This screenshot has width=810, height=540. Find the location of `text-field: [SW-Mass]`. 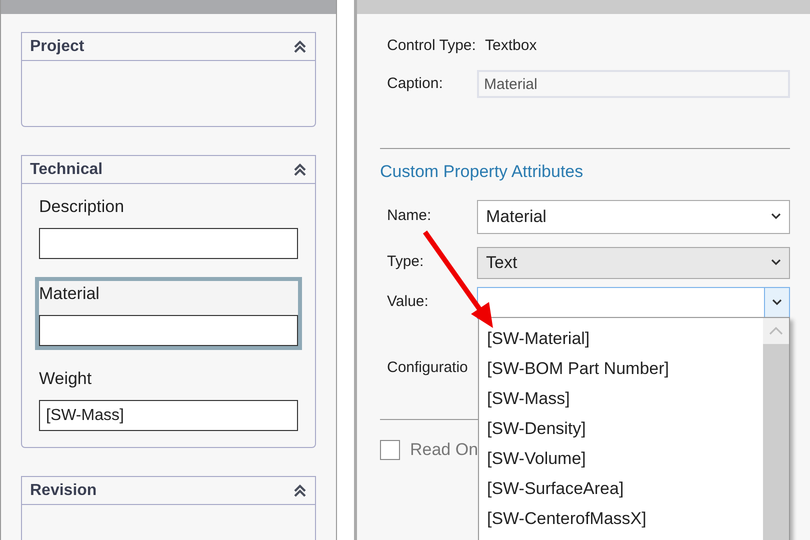

text-field: [SW-Mass] is located at coordinates (168, 415).